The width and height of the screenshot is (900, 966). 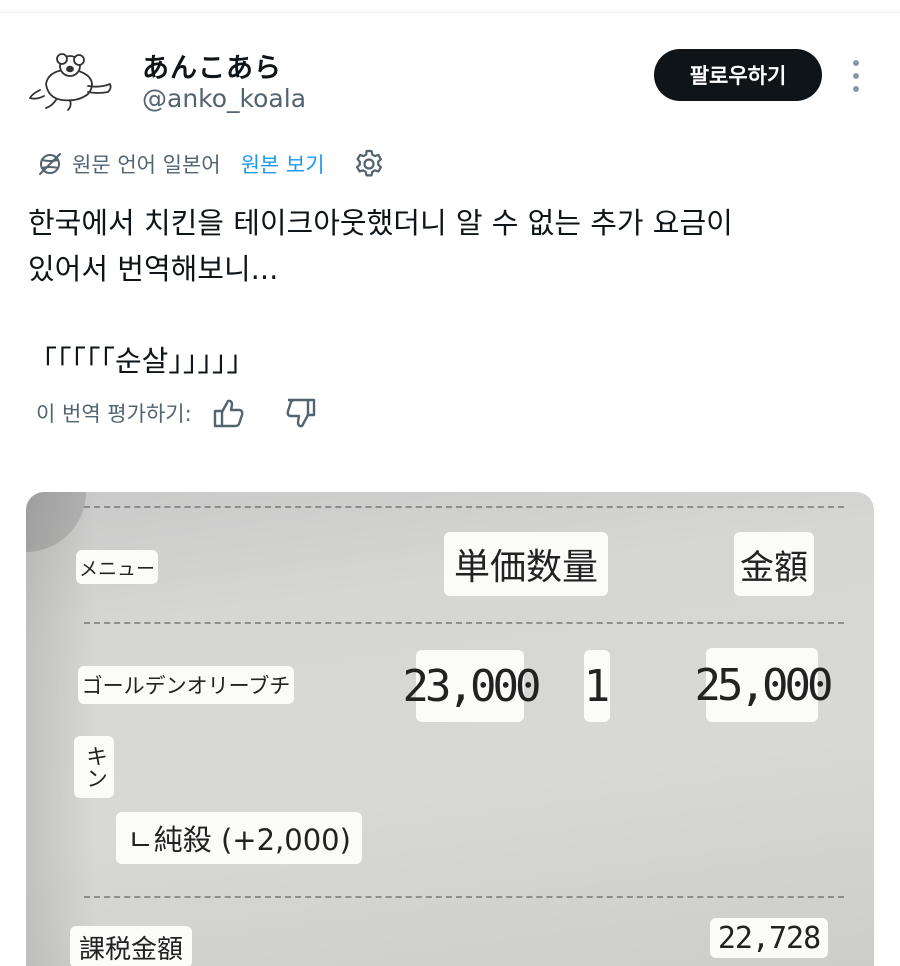 What do you see at coordinates (774, 564) in the screenshot?
I see `amount-header: 金額` at bounding box center [774, 564].